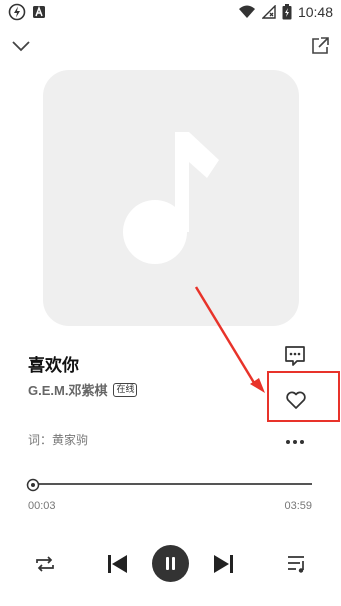 The width and height of the screenshot is (341, 606). What do you see at coordinates (320, 46) in the screenshot?
I see `share-icon` at bounding box center [320, 46].